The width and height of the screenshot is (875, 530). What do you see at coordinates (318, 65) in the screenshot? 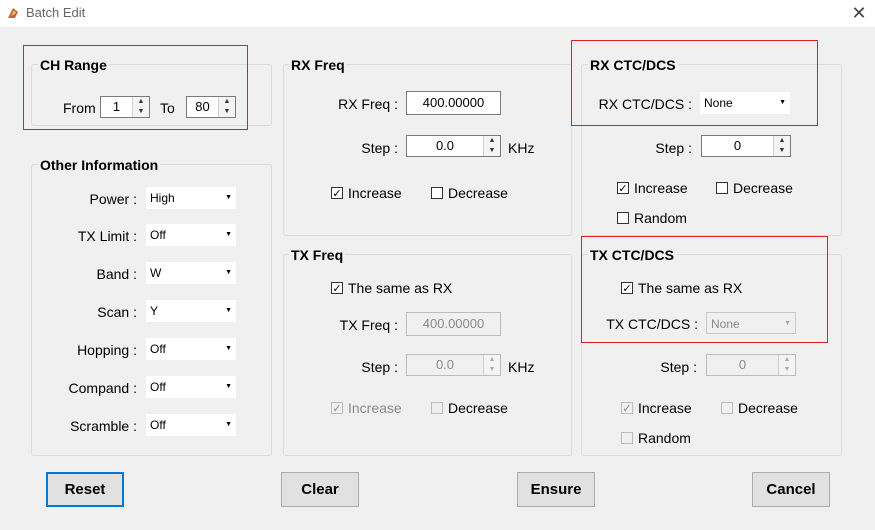
I see `rx-freq-title: RX Freq` at bounding box center [318, 65].